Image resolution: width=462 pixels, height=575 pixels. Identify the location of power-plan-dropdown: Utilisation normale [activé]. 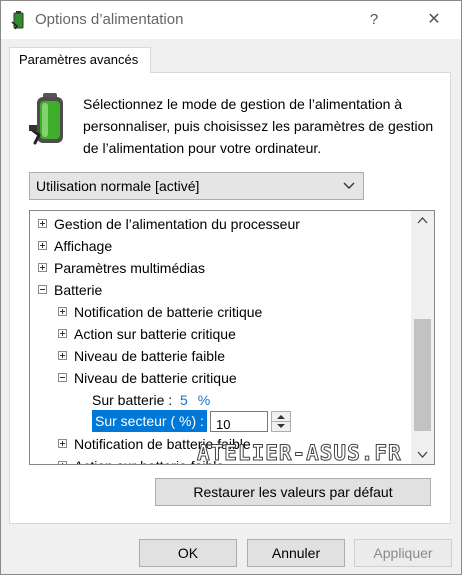
(196, 186).